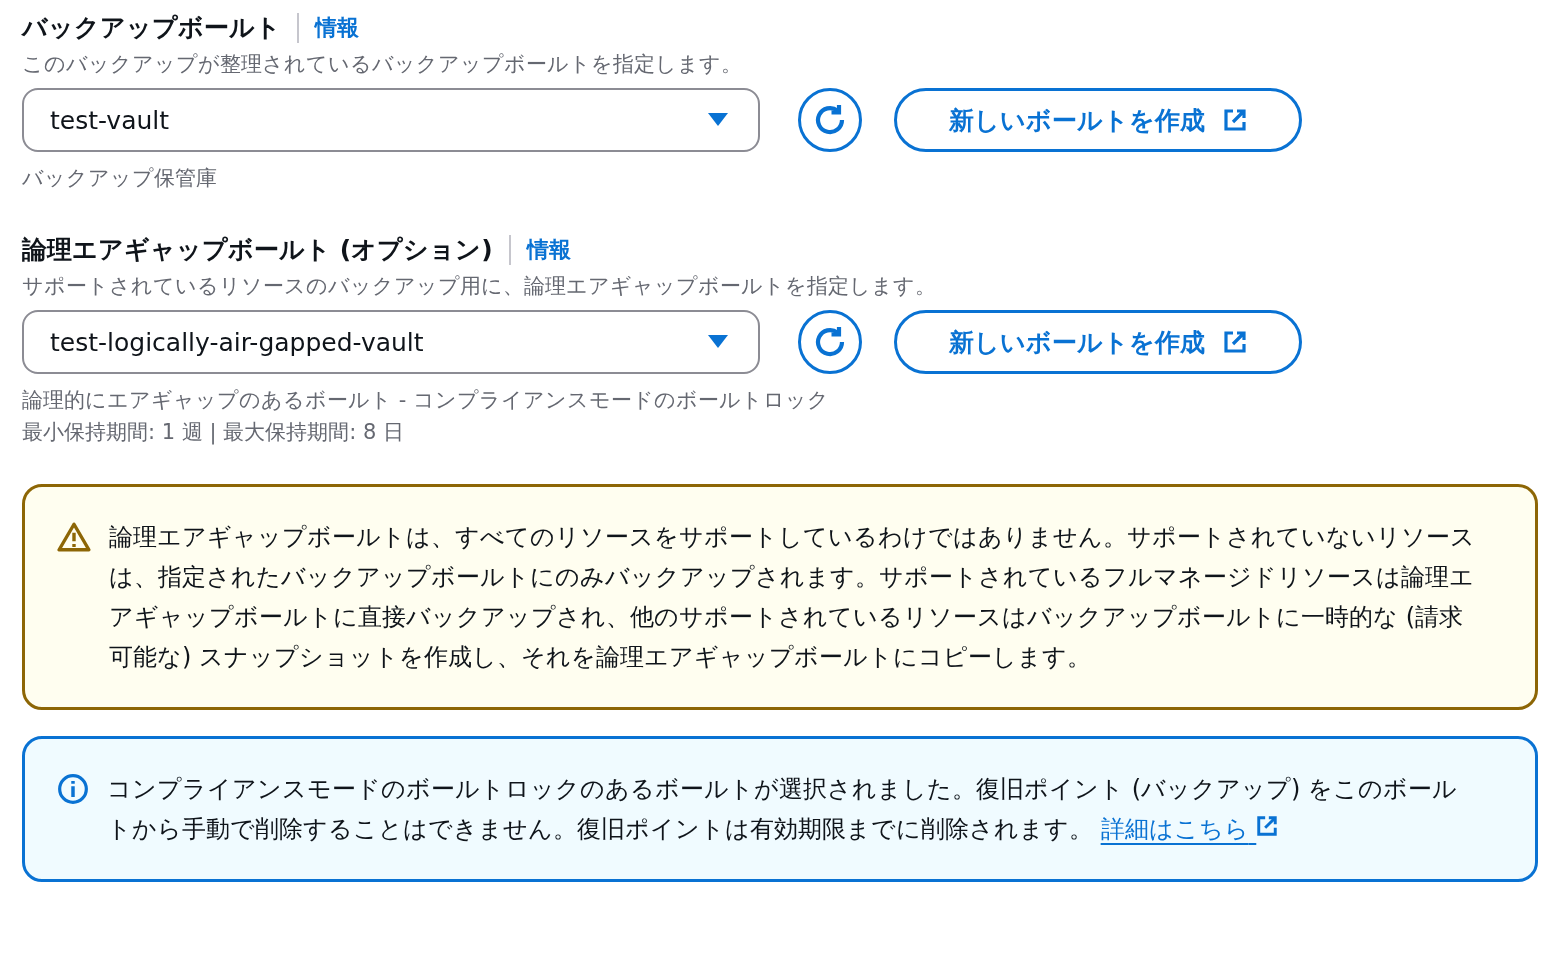 The height and width of the screenshot is (962, 1564). Describe the element at coordinates (382, 64) in the screenshot. I see `field-description: このバックアップが整理されているバックアップボールトを指定します。` at that location.